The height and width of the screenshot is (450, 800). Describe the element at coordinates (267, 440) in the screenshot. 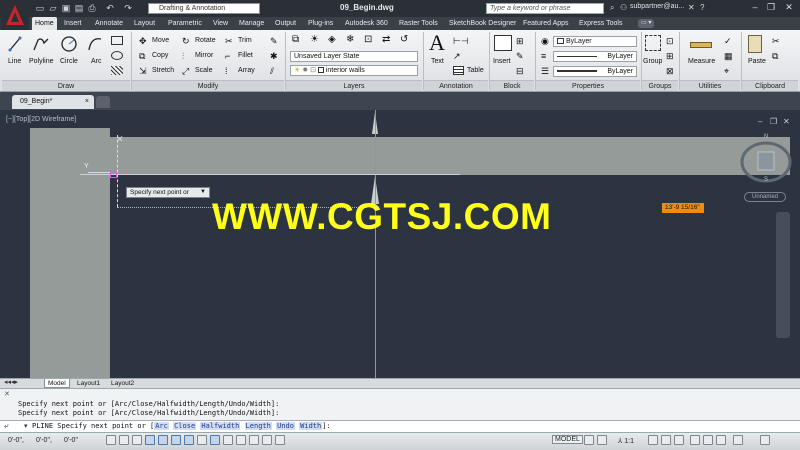

I see `selection-cycling-icon` at that location.